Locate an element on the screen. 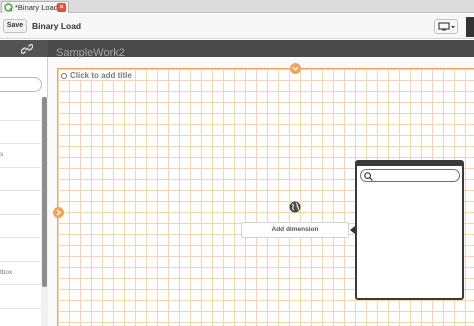 This screenshot has height=326, width=474. list-item: s is located at coordinates (20, 156).